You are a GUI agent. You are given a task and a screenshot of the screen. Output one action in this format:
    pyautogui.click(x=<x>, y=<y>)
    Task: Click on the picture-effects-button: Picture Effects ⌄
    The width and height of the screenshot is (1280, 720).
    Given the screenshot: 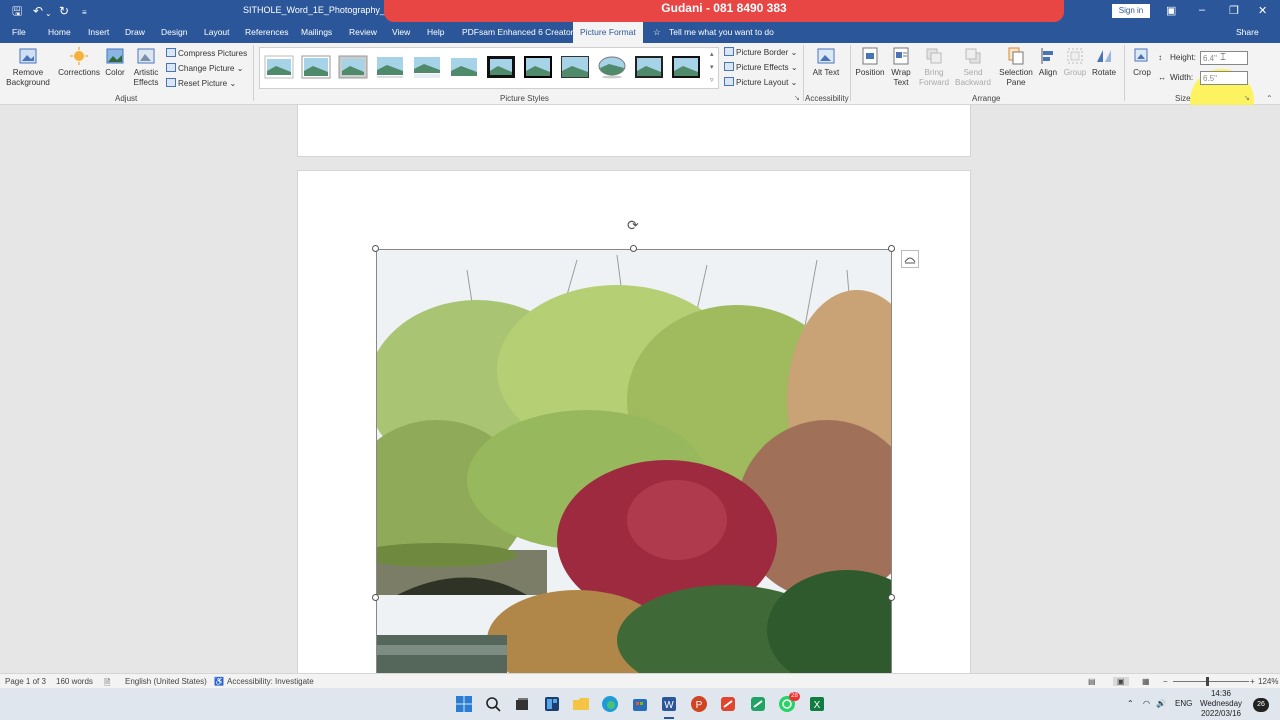 What is the action you would take?
    pyautogui.click(x=761, y=67)
    